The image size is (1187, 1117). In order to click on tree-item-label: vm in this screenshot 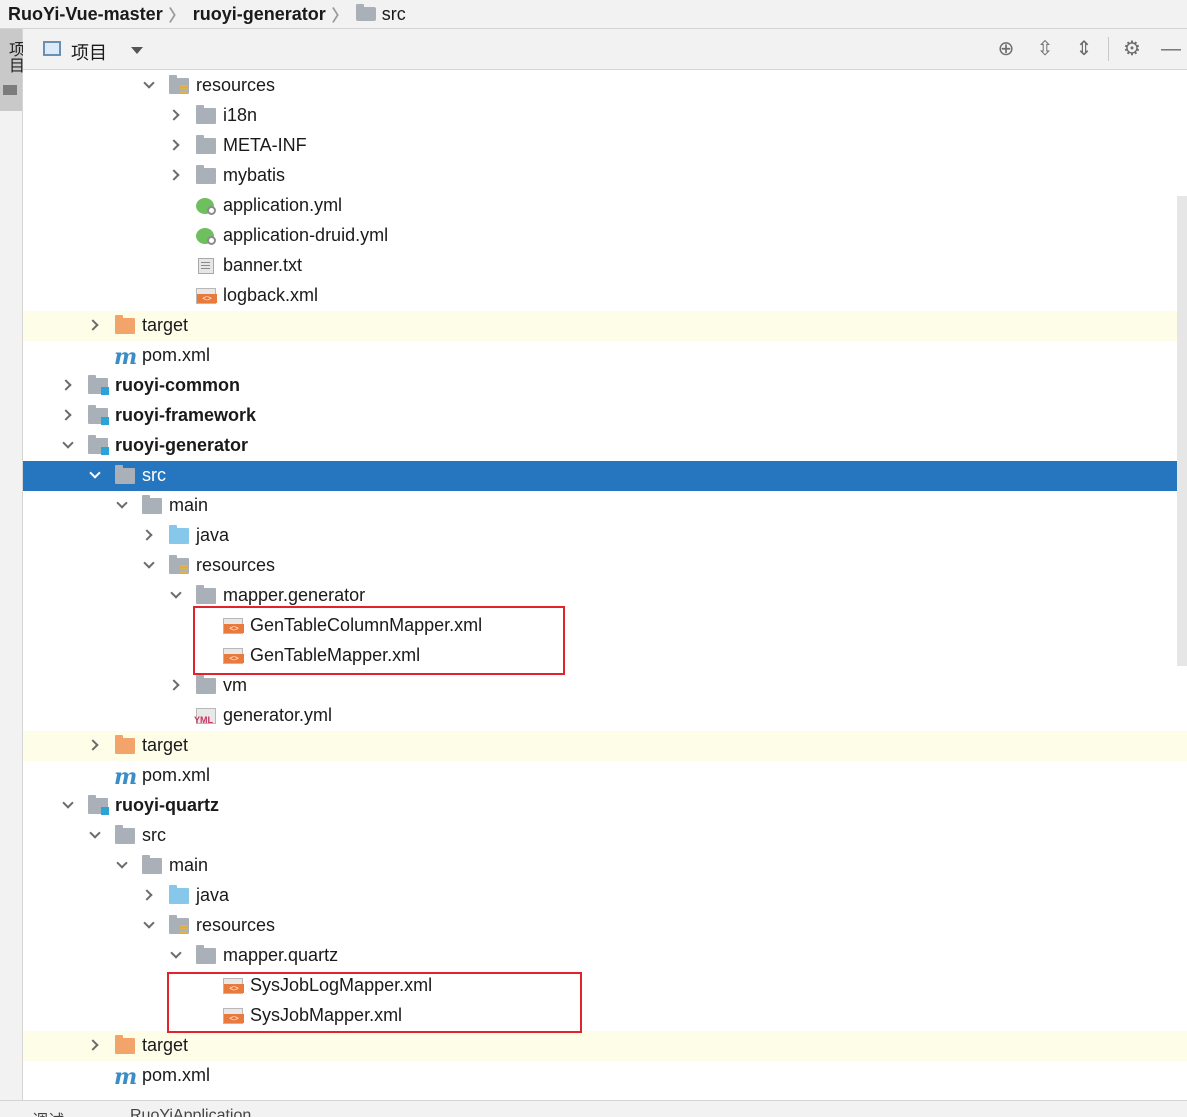, I will do `click(235, 685)`.